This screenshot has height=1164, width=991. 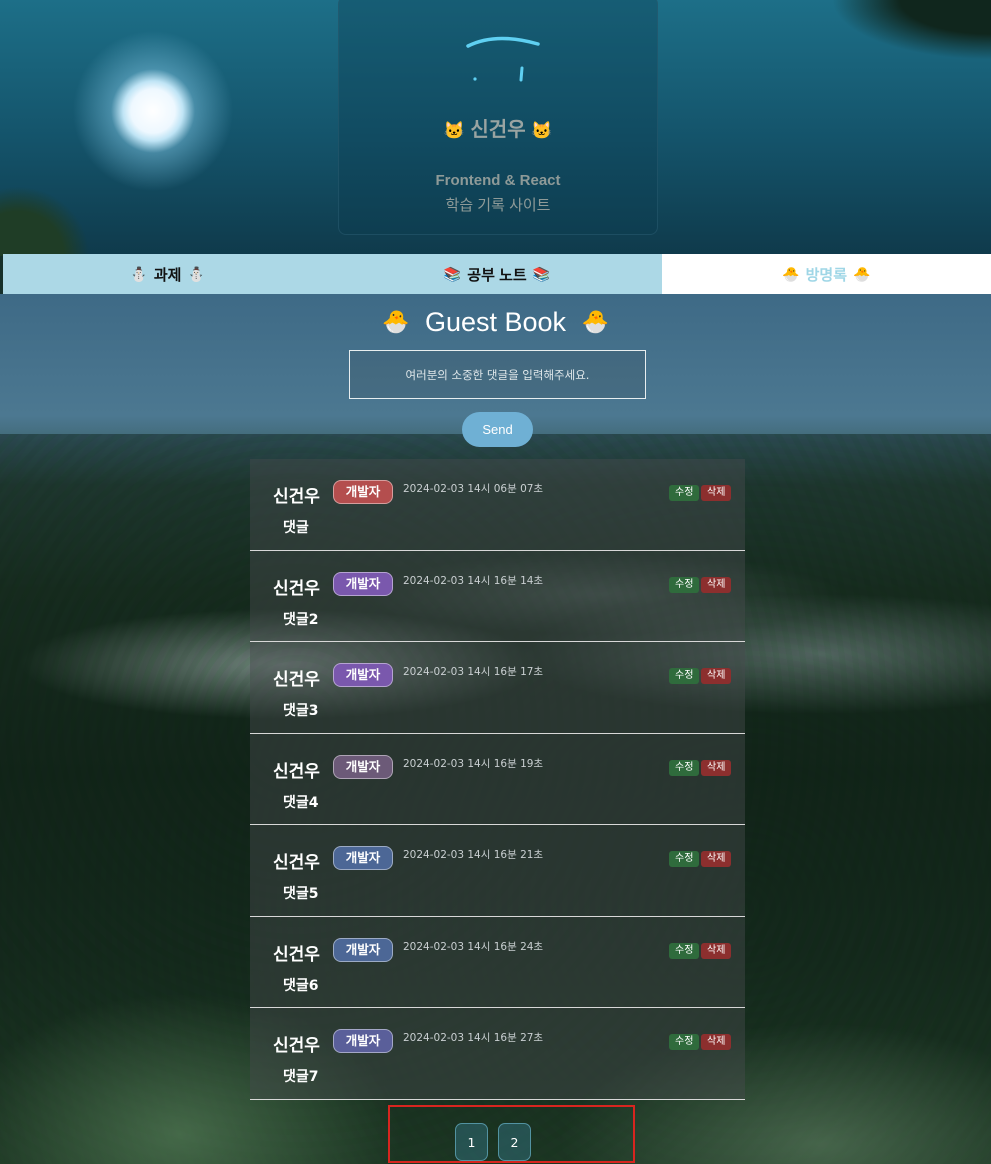 I want to click on tab-study-notes: 📚 공부 노트 📚, so click(x=497, y=274).